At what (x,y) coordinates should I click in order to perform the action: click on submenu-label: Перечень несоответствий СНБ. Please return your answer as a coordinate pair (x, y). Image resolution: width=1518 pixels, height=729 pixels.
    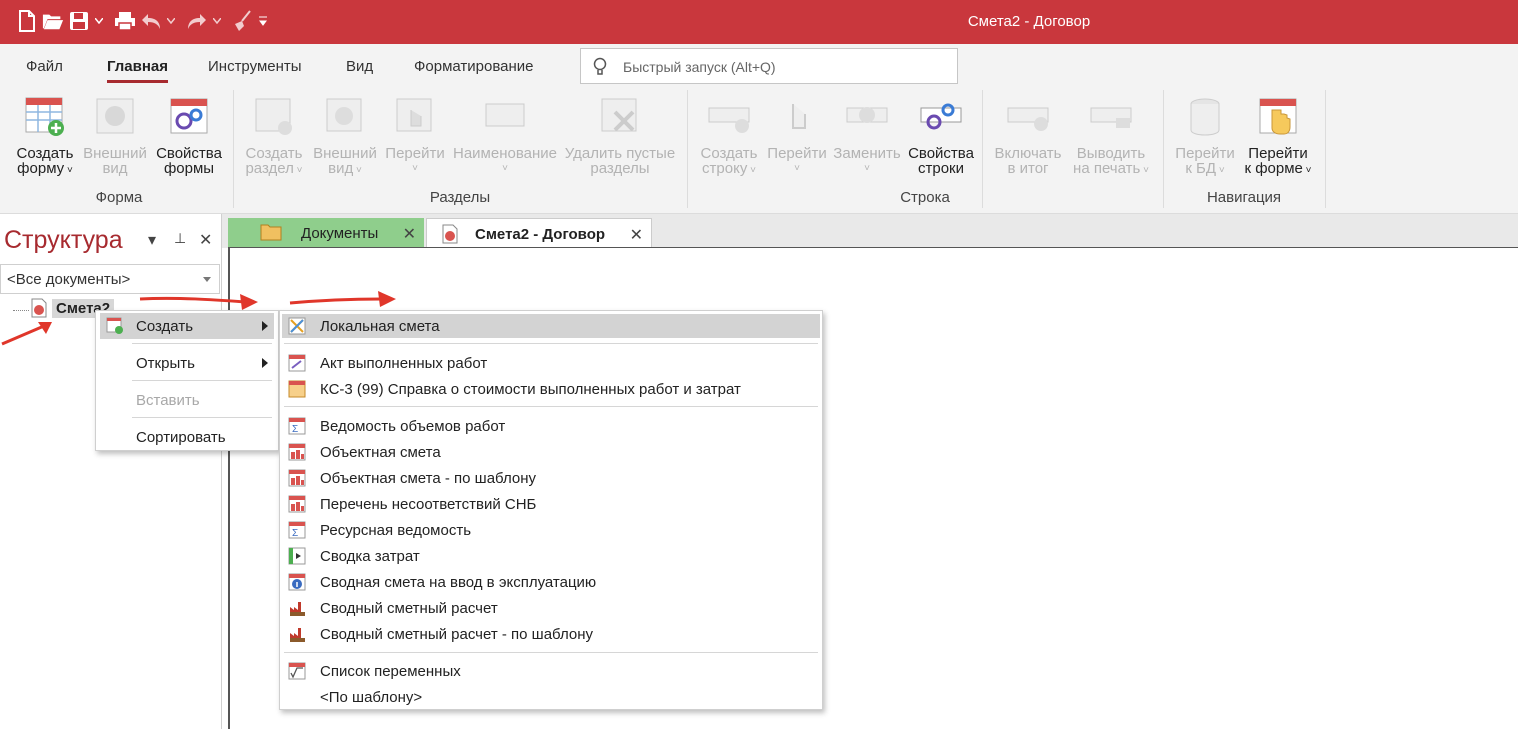
    Looking at the image, I should click on (428, 504).